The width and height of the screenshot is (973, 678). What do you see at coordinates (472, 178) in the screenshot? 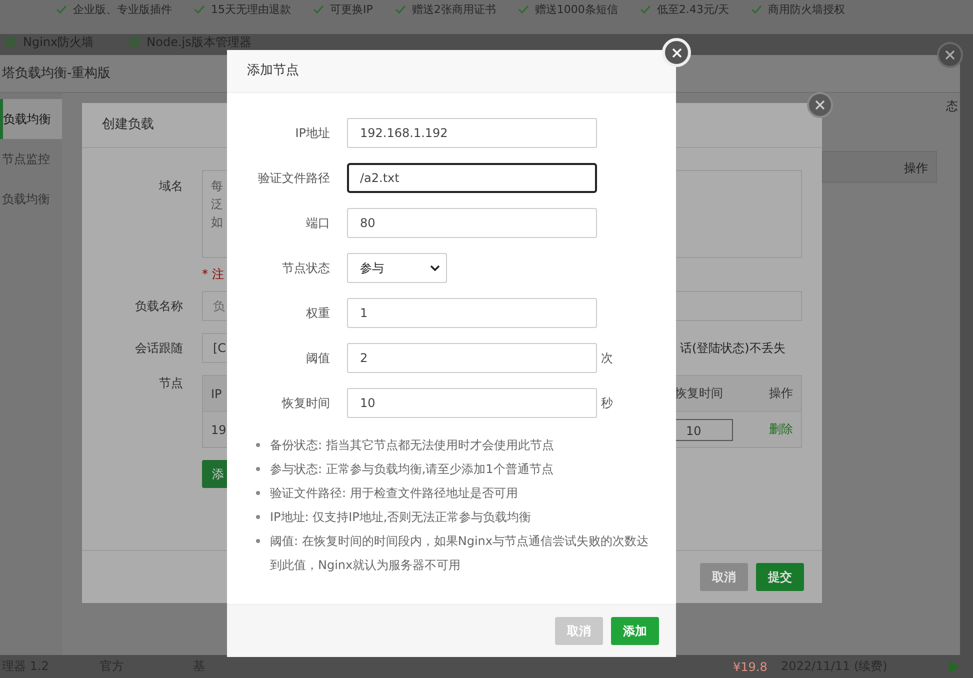
I see `input-field: /a2.txt` at bounding box center [472, 178].